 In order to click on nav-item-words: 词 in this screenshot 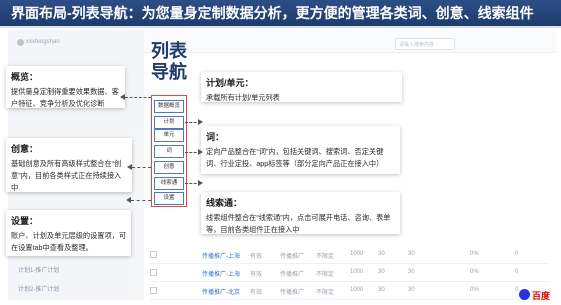, I will do `click(169, 151)`.